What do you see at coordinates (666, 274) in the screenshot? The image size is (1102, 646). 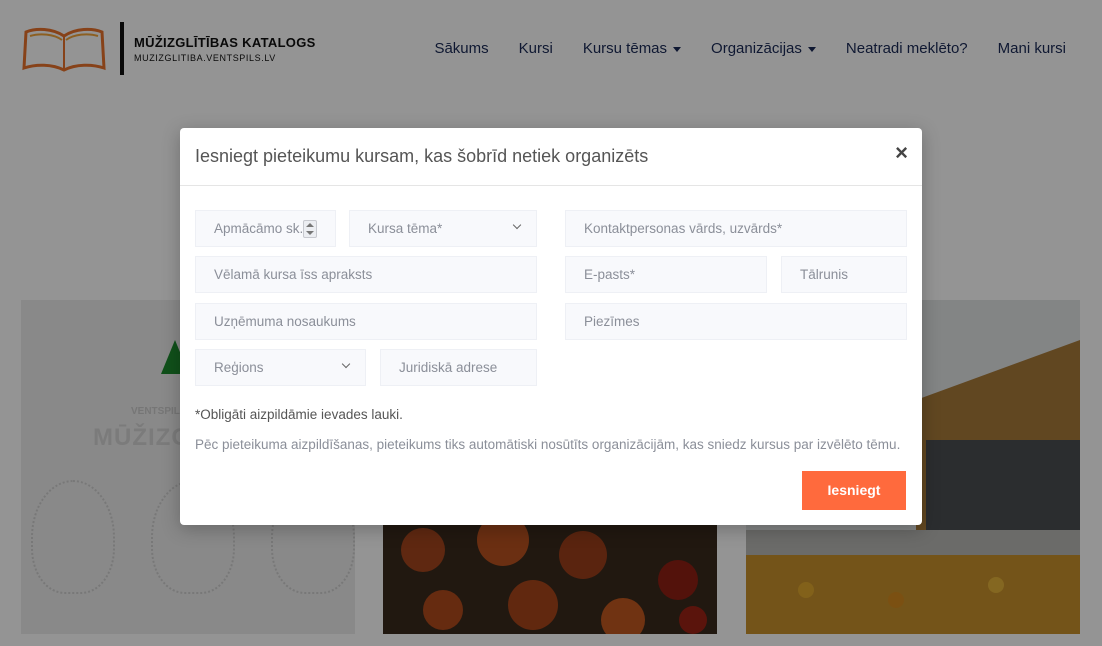 I see `email-input: E-pasts*` at bounding box center [666, 274].